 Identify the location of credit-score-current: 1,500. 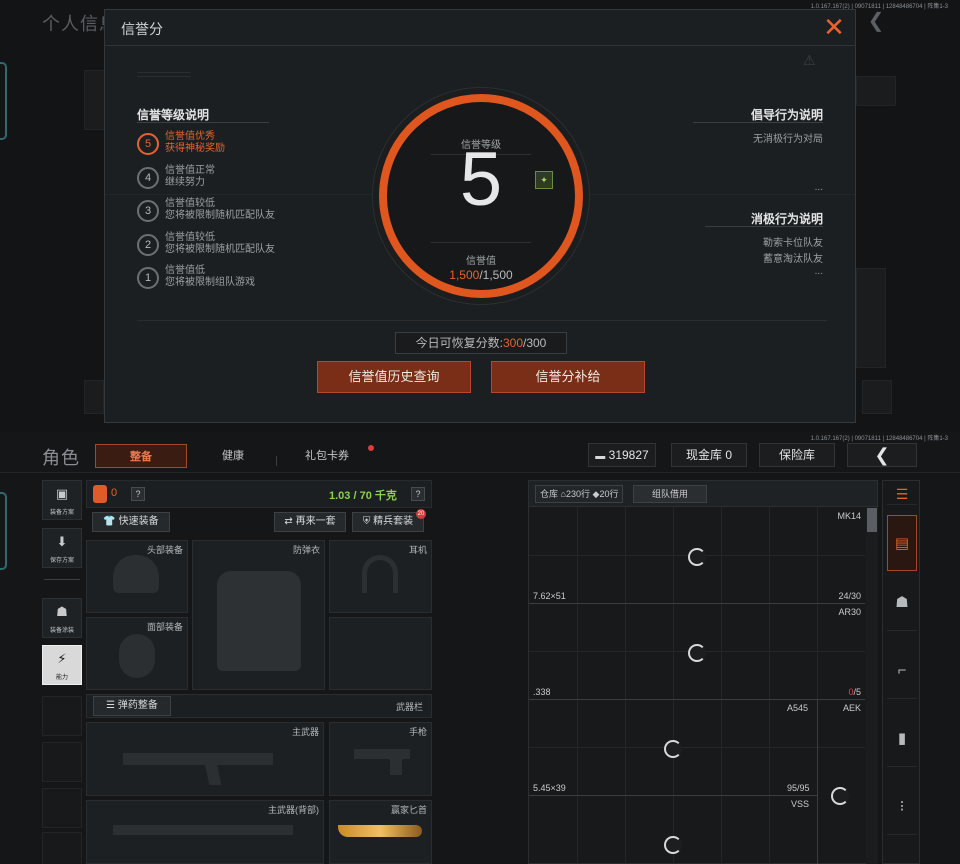
(464, 275).